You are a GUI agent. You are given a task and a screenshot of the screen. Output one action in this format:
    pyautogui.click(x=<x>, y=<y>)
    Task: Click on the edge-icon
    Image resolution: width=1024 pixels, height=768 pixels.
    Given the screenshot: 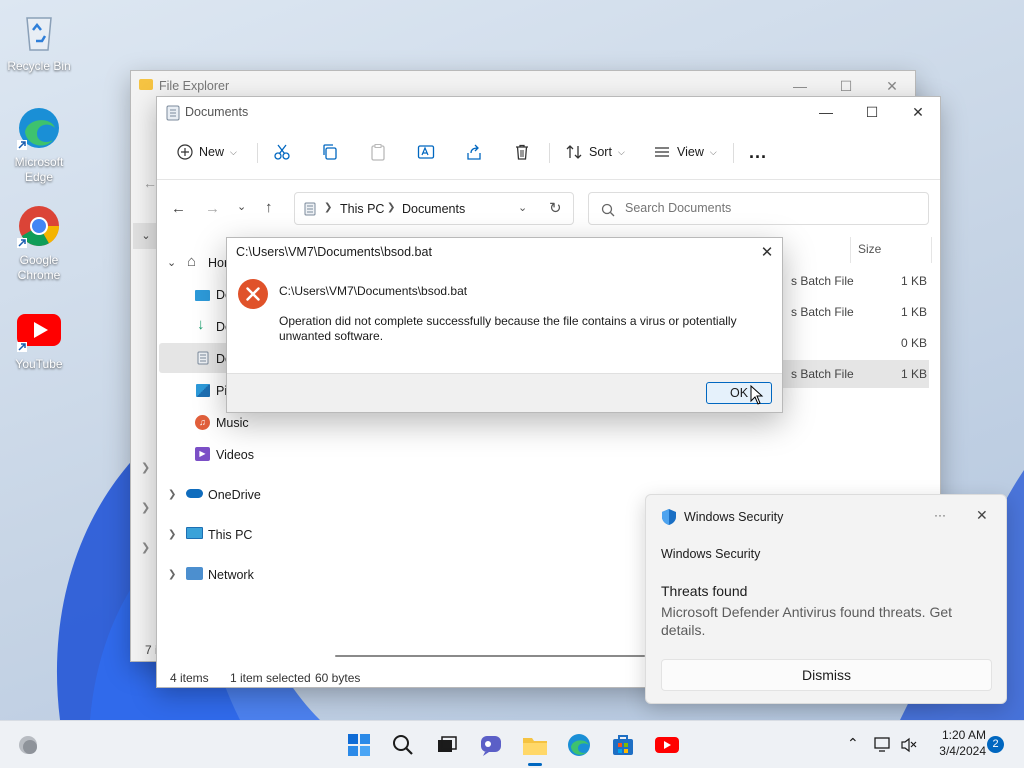 What is the action you would take?
    pyautogui.click(x=38, y=129)
    